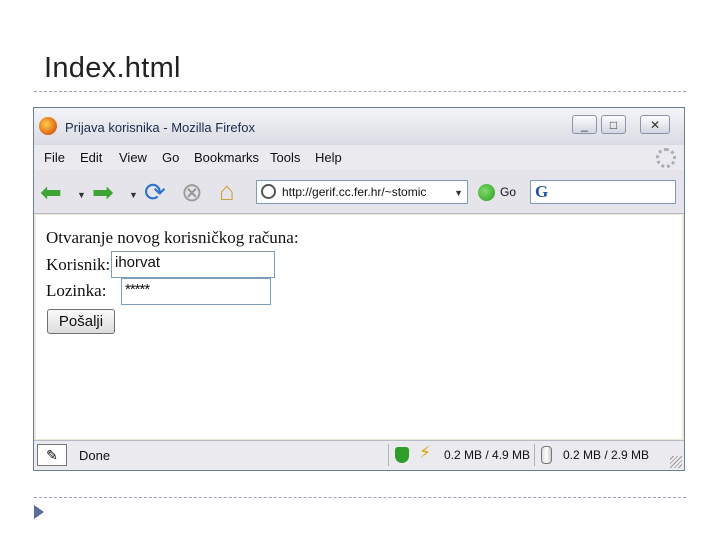  What do you see at coordinates (155, 192) in the screenshot?
I see `reload-icon: ⟳` at bounding box center [155, 192].